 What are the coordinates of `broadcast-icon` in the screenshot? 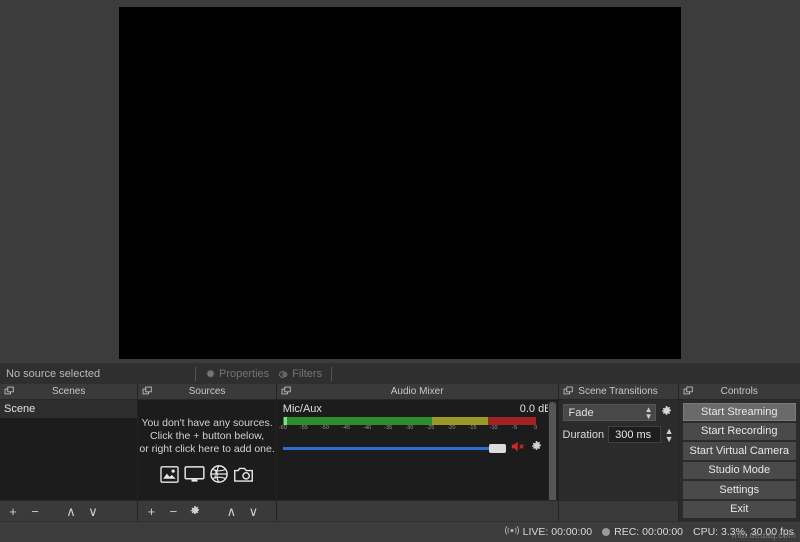 It's located at (511, 532).